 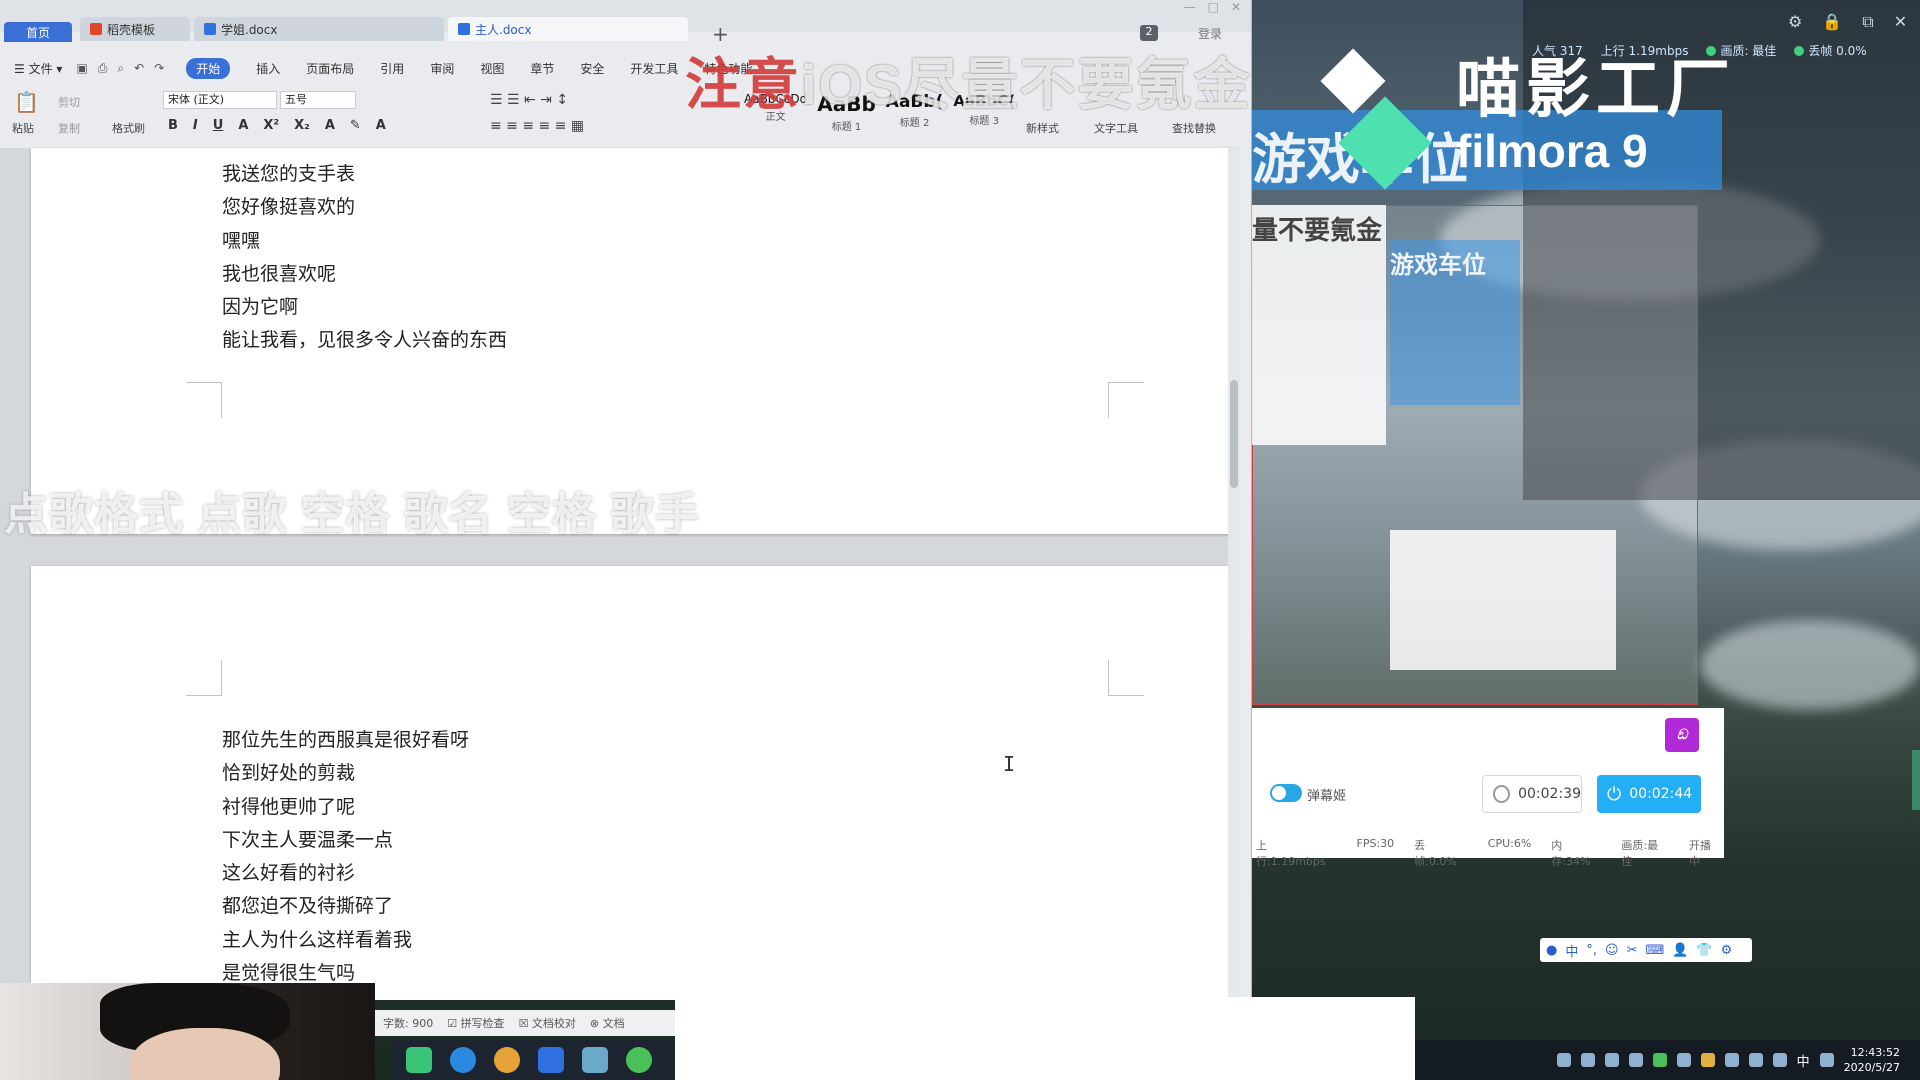 I want to click on tab-doc-zhuren: 主人.docx, so click(x=568, y=29).